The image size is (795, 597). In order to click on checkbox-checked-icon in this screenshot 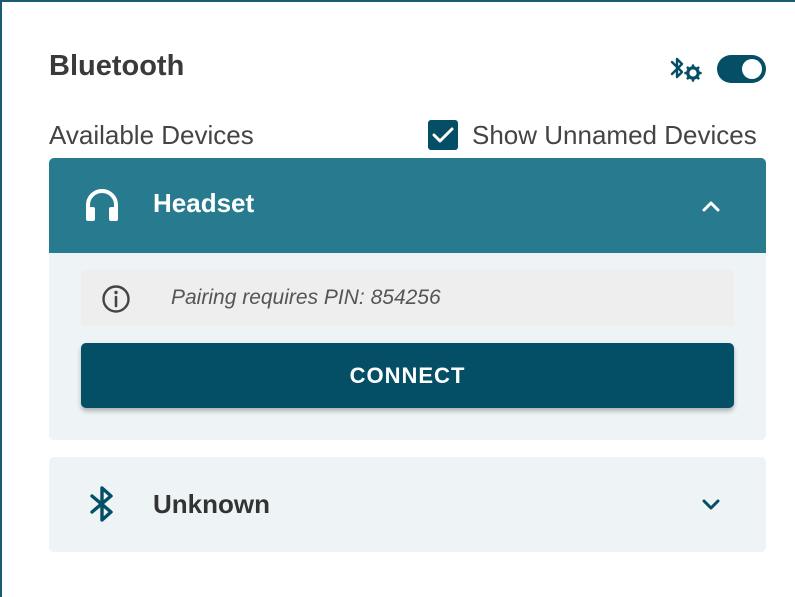, I will do `click(443, 135)`.